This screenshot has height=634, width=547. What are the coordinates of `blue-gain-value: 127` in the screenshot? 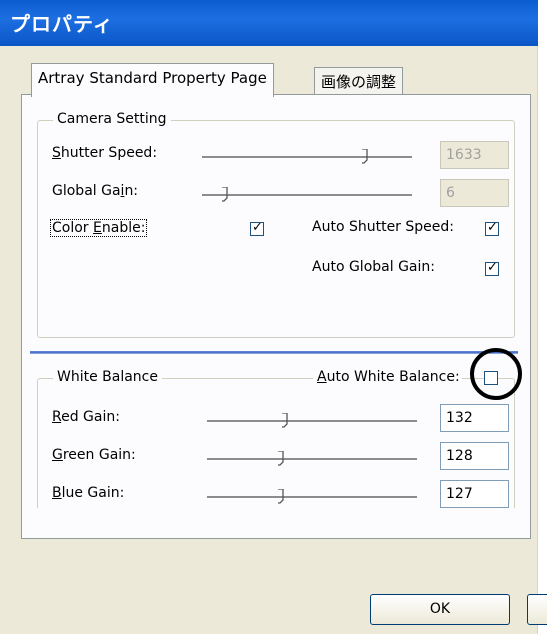 It's located at (474, 494).